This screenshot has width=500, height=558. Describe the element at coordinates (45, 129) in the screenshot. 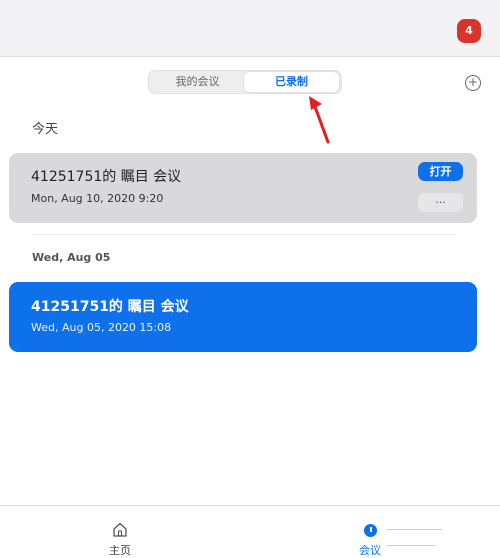

I see `section-heading-today: 今天` at that location.